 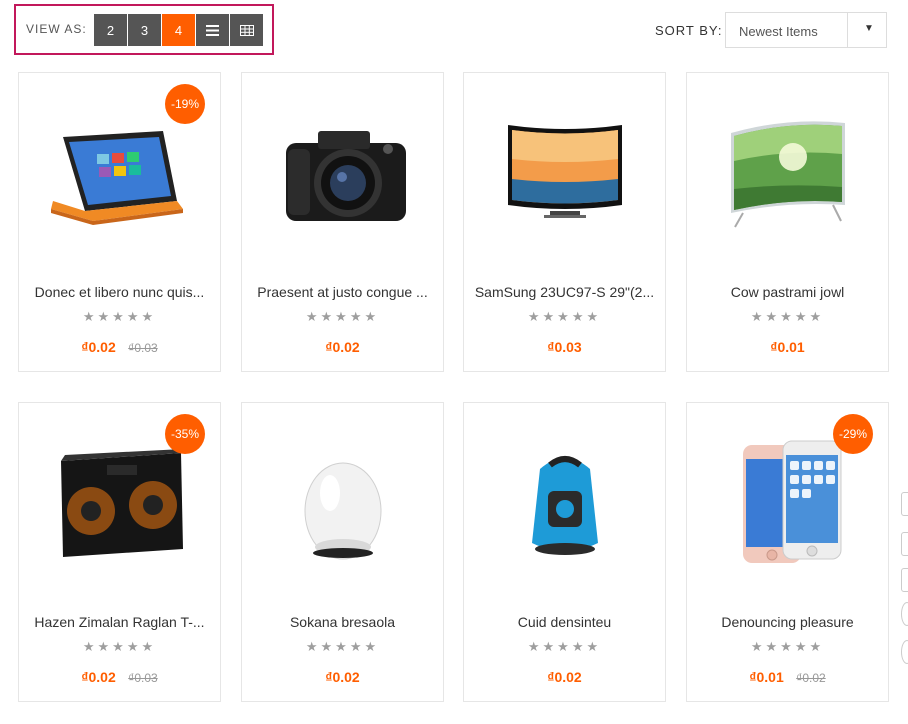 I want to click on product-name: Denouncing pleasure, so click(x=787, y=622).